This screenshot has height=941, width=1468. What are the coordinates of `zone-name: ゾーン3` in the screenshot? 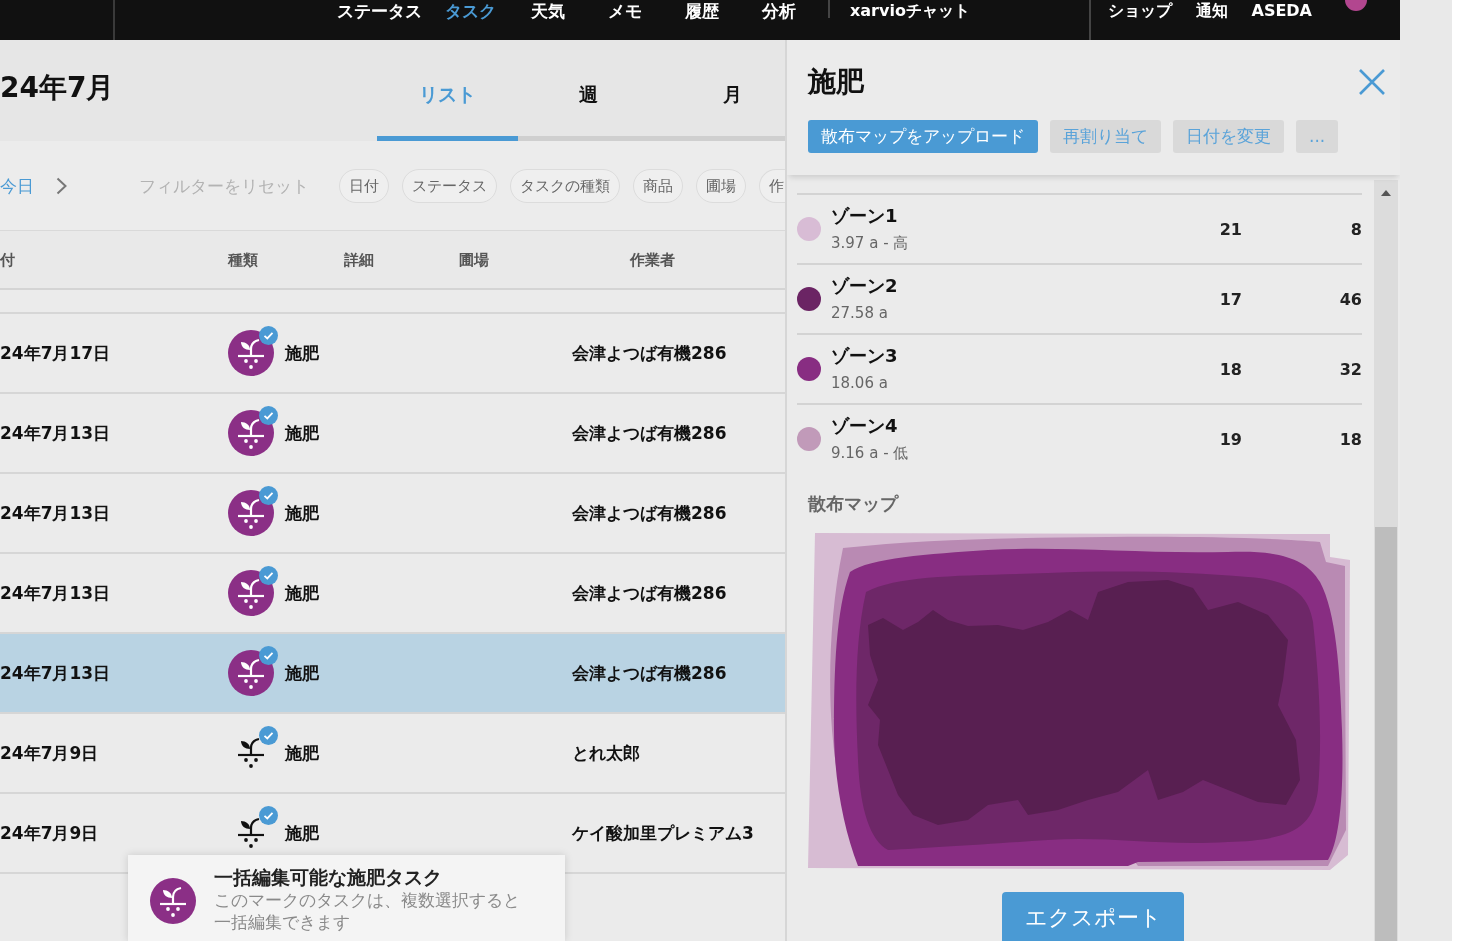 It's located at (865, 356).